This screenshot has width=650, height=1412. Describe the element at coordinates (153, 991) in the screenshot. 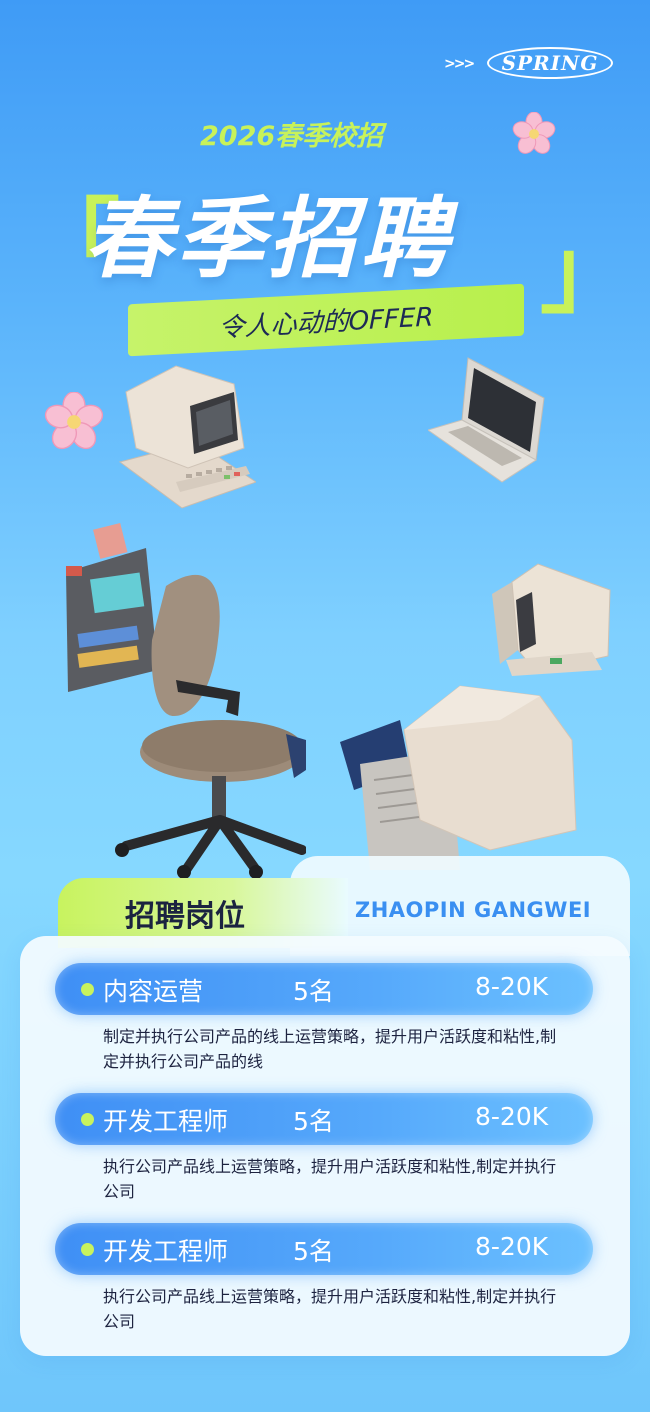

I see `job-title: 内容运营` at that location.